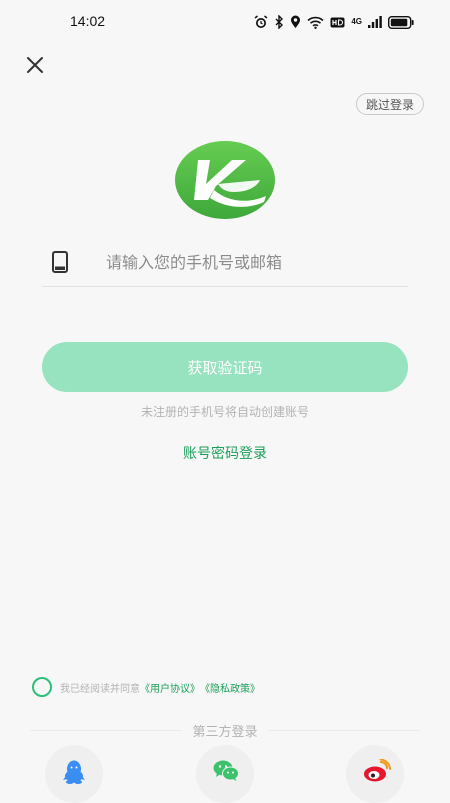 Image resolution: width=450 pixels, height=803 pixels. What do you see at coordinates (100, 689) in the screenshot?
I see `agreement-prefix: 我已经阅读并同意` at bounding box center [100, 689].